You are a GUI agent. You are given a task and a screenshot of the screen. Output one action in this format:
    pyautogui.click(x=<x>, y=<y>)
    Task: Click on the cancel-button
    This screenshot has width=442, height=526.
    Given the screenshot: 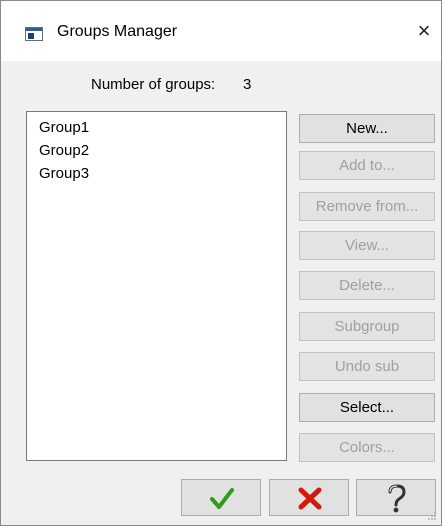 What is the action you would take?
    pyautogui.click(x=309, y=497)
    